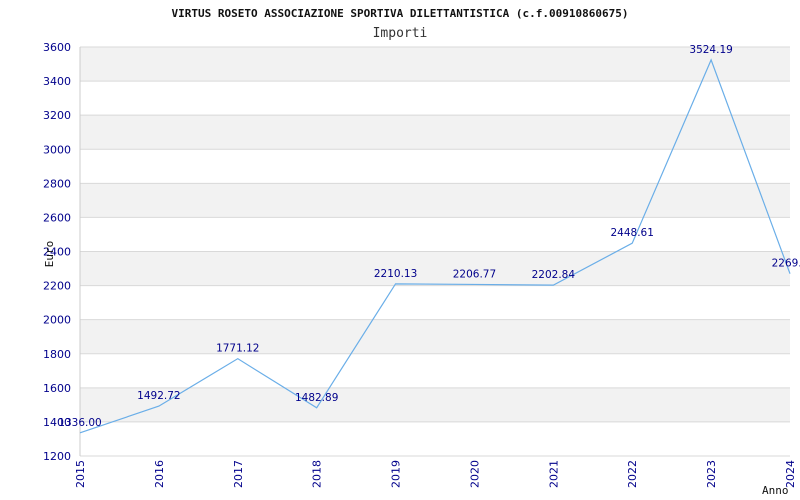 Image resolution: width=800 pixels, height=500 pixels. I want to click on data-label: 2269.7, so click(786, 264).